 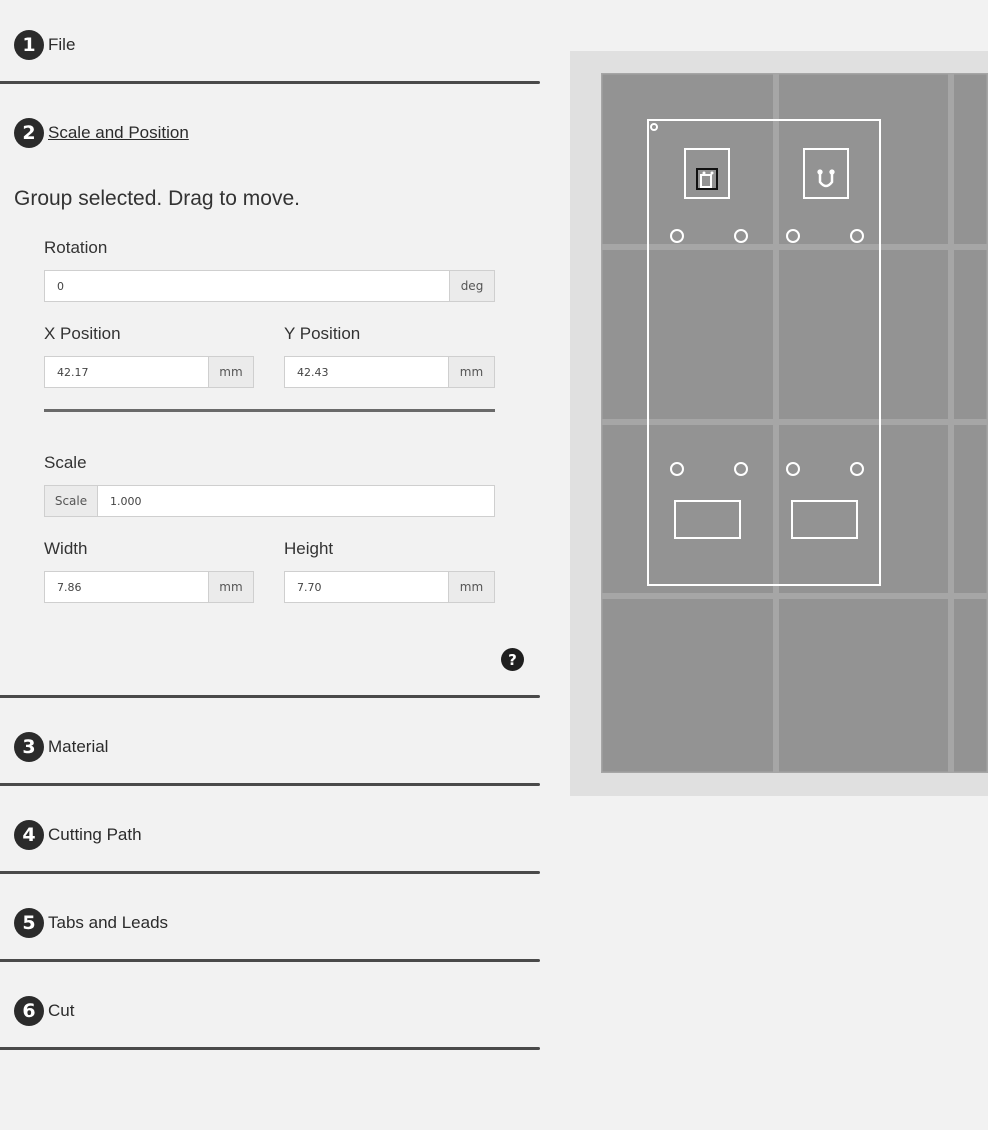 I want to click on step-number-badge: 1, so click(x=29, y=45).